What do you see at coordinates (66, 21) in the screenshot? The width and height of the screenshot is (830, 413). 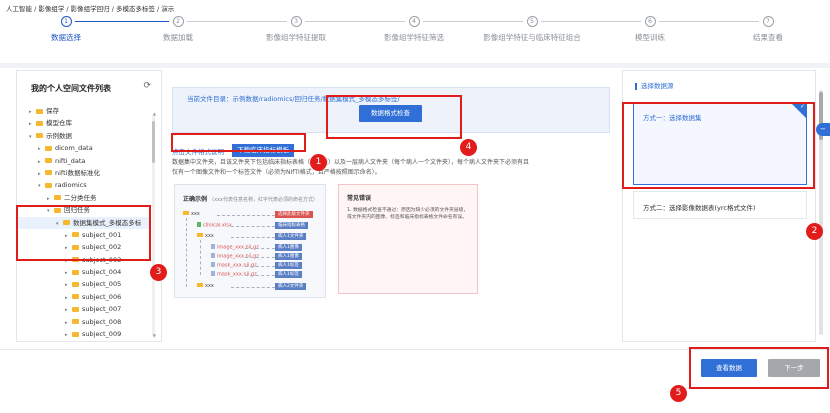 I see `step-number: 1` at bounding box center [66, 21].